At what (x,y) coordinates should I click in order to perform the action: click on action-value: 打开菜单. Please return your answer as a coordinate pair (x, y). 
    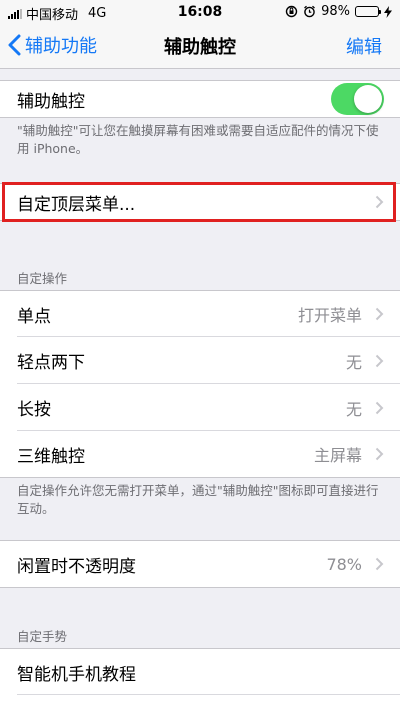
    Looking at the image, I should click on (329, 315).